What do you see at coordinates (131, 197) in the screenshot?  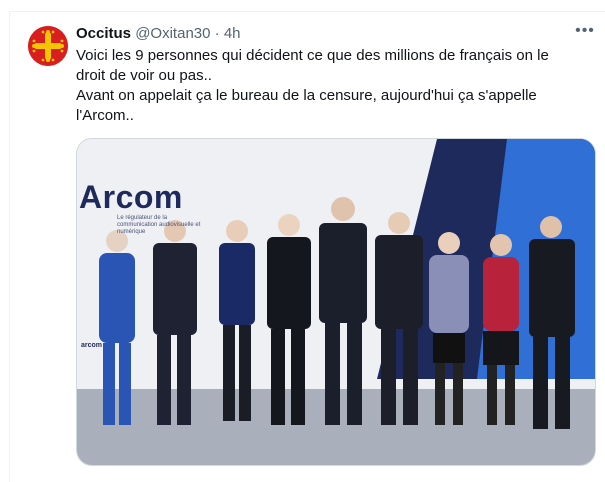 I see `arcom-logo: Arcom` at bounding box center [131, 197].